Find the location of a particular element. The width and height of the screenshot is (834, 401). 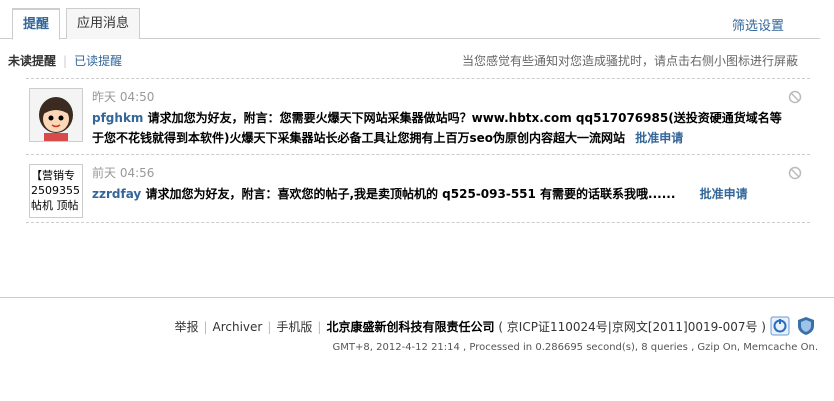

avatar-text-line: 2509355 is located at coordinates (55, 190).